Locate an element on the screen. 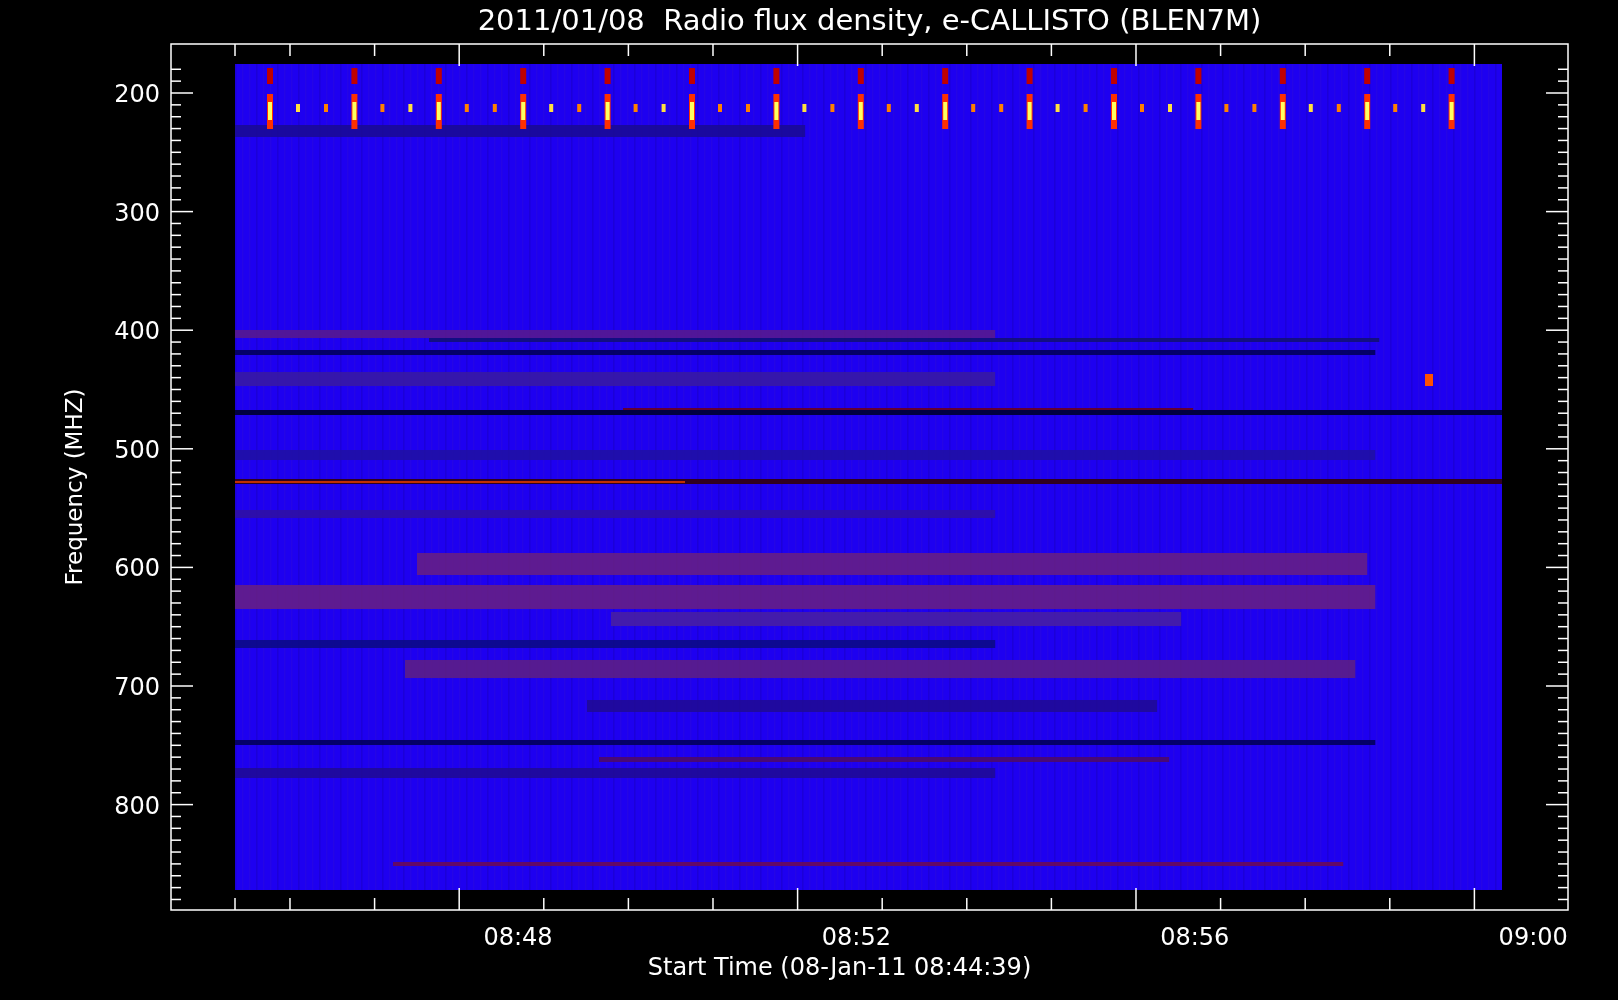  x-tick-label: 08:52 is located at coordinates (856, 937).